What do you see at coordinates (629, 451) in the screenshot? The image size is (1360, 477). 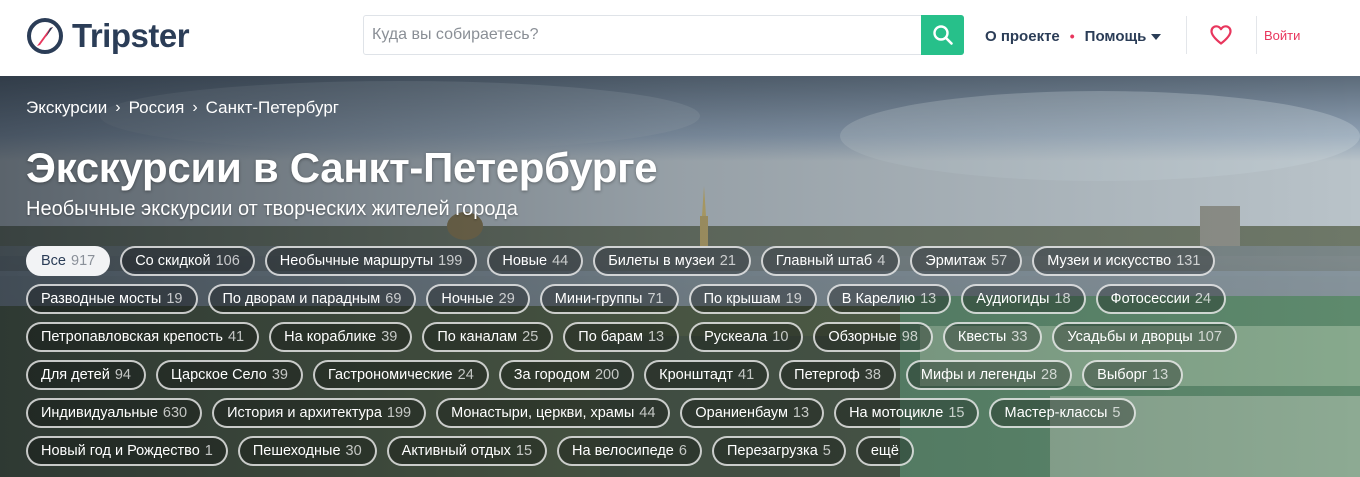 I see `category-tag: На велосипеде 6` at bounding box center [629, 451].